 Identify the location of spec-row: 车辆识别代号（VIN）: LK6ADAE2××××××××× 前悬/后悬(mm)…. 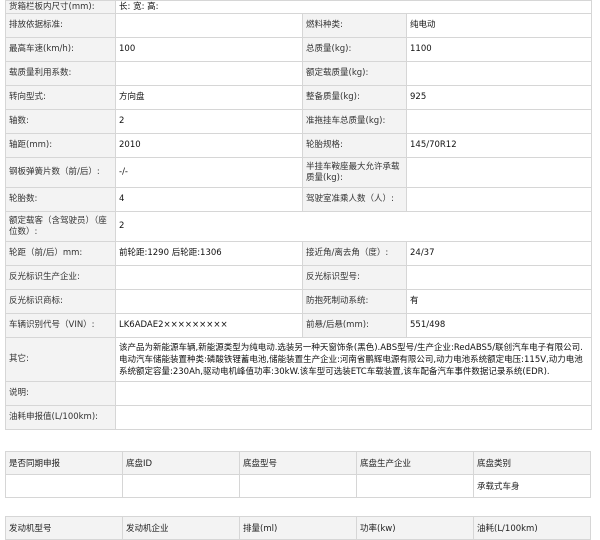
(298, 325).